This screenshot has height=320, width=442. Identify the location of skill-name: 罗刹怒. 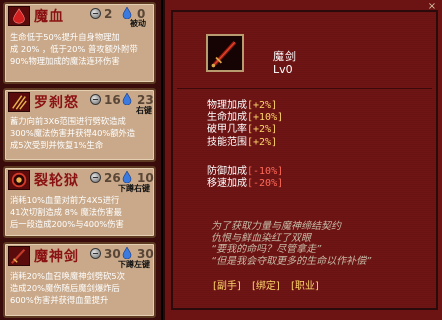
(56, 103).